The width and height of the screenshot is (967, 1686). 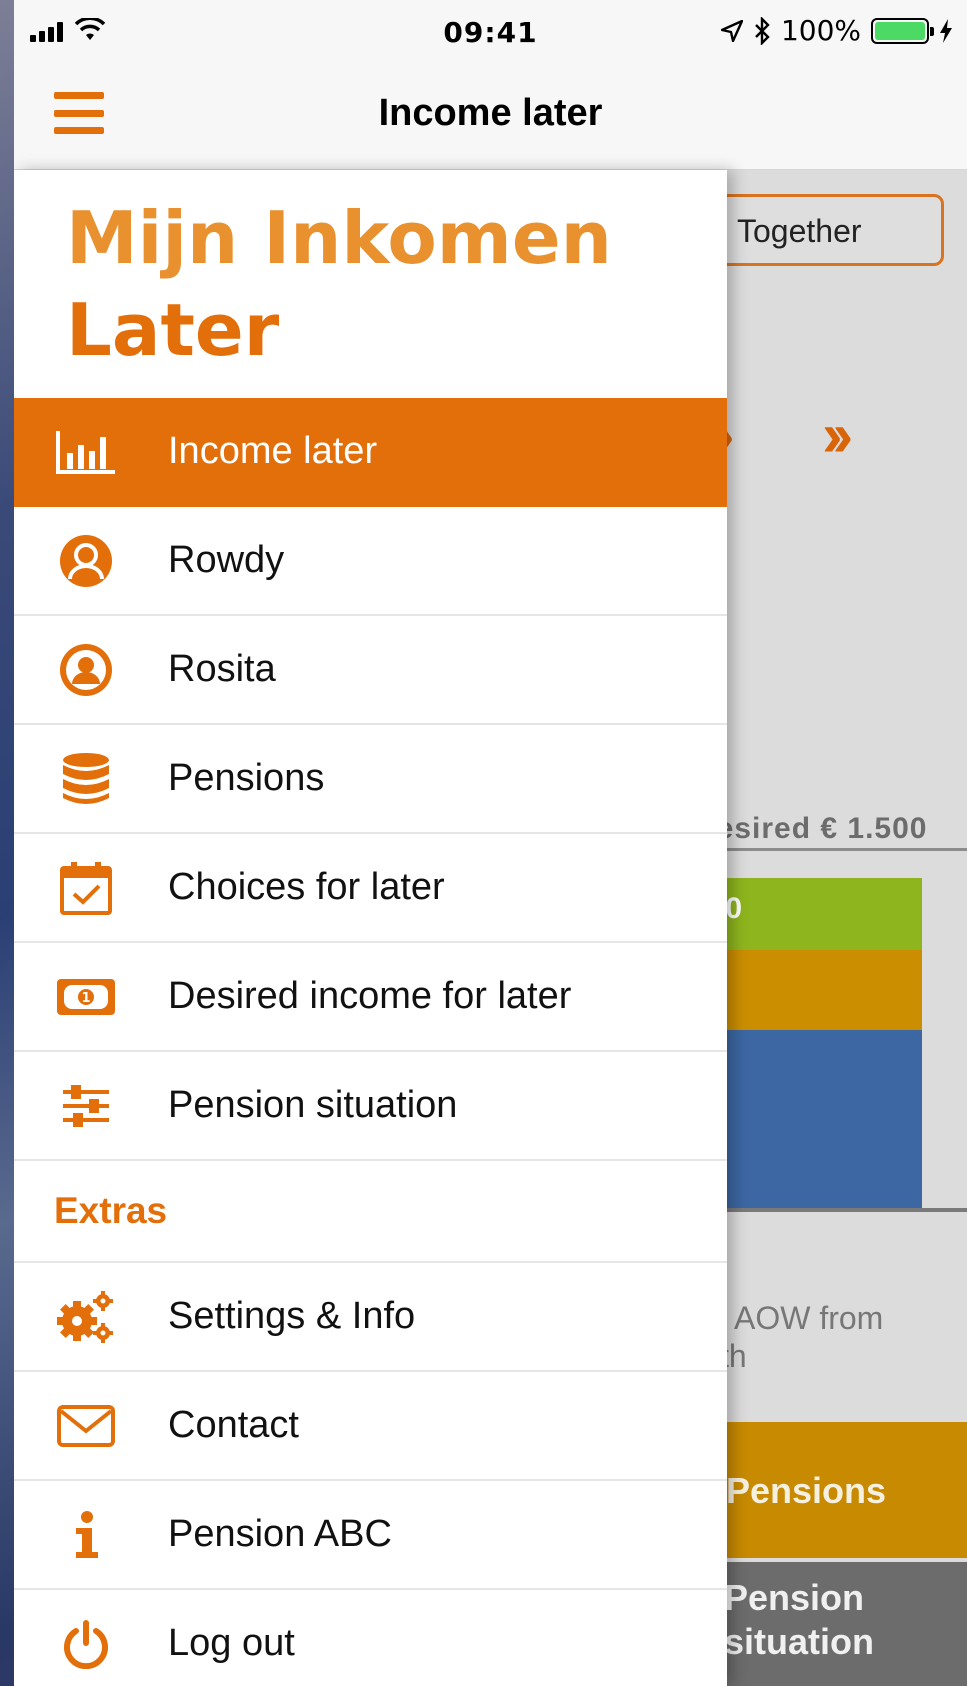 What do you see at coordinates (86, 560) in the screenshot?
I see `user-icon` at bounding box center [86, 560].